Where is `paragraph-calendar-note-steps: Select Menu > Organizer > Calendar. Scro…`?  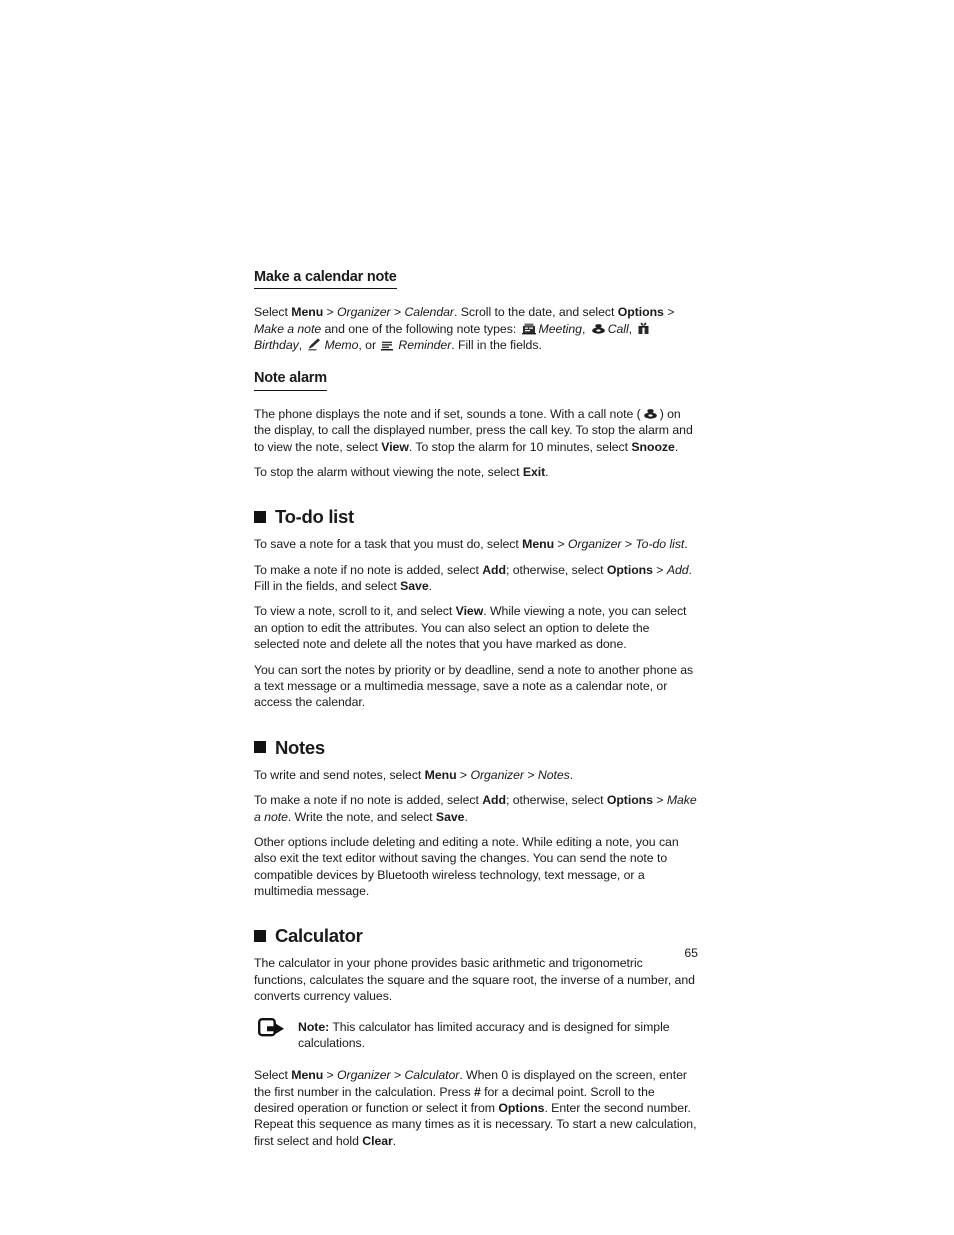
paragraph-calendar-note-steps: Select Menu > Organizer > Calendar. Scro… is located at coordinates (476, 328).